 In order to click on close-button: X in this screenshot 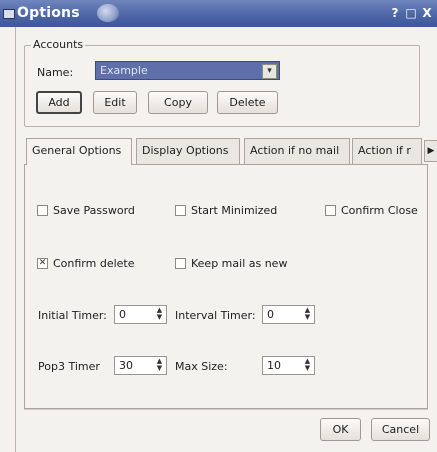, I will do `click(427, 13)`.